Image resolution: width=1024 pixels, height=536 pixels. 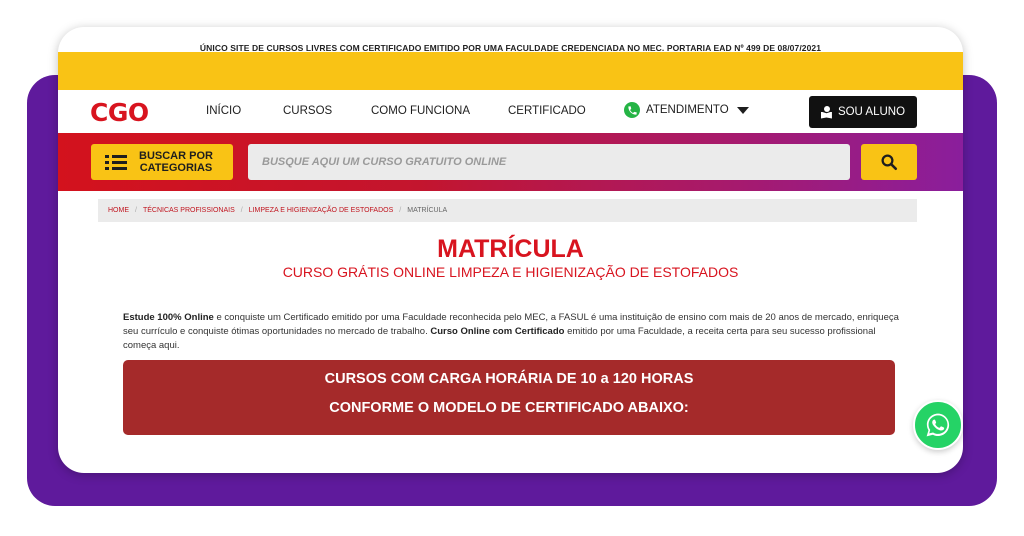 I want to click on search-input, so click(x=549, y=162).